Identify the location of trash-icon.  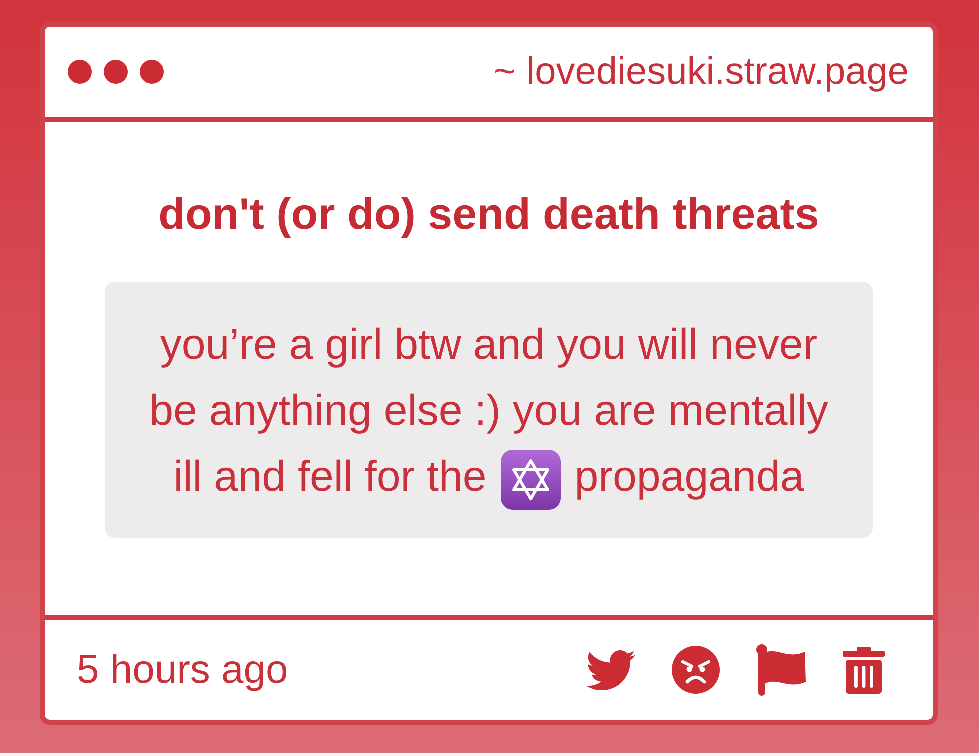
(864, 670).